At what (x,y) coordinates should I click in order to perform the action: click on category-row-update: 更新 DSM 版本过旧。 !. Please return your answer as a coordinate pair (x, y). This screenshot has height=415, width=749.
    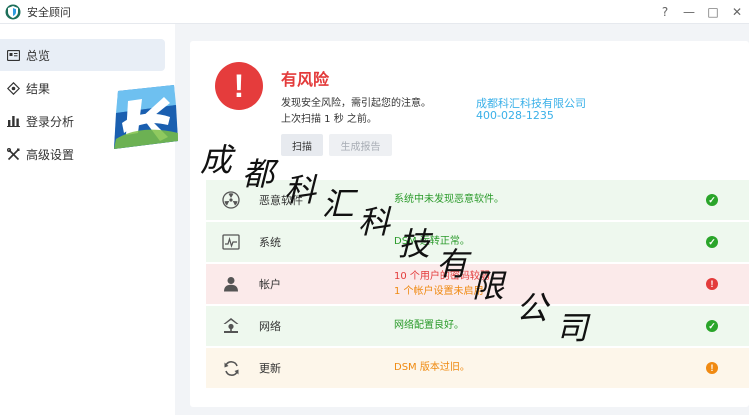
    Looking at the image, I should click on (477, 368).